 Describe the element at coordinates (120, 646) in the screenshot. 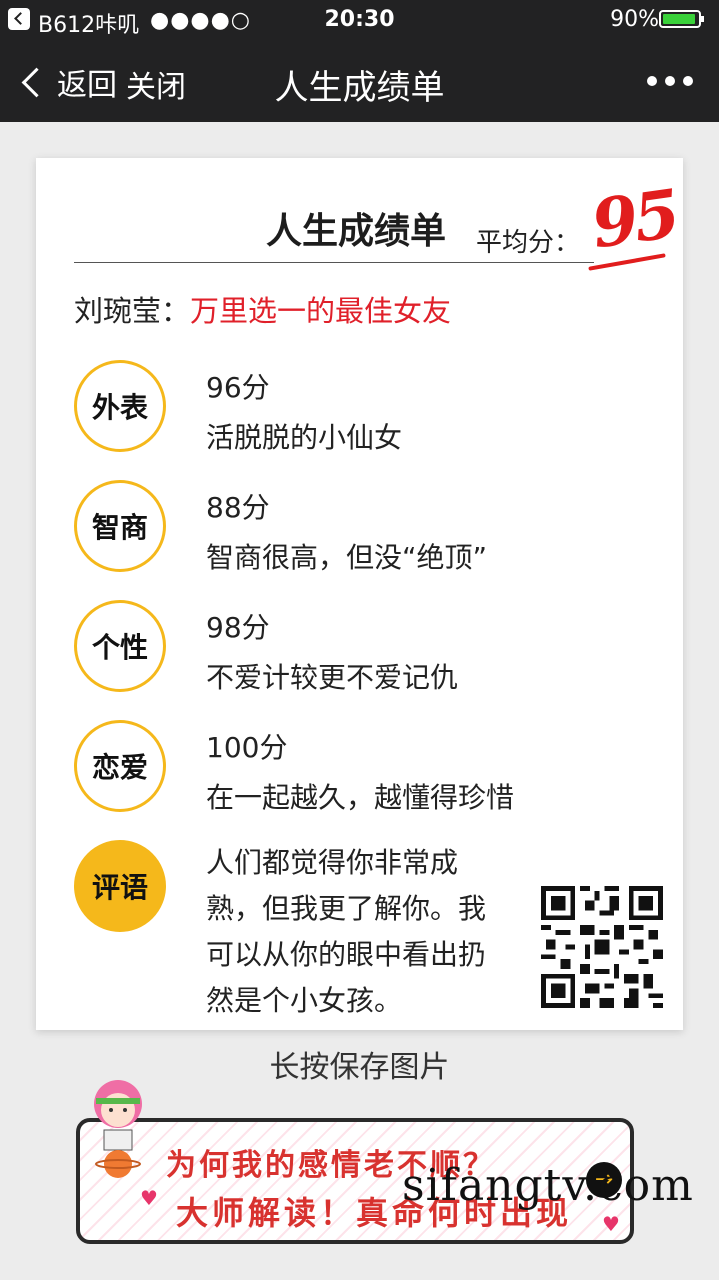

I see `category-badge: 个性` at that location.